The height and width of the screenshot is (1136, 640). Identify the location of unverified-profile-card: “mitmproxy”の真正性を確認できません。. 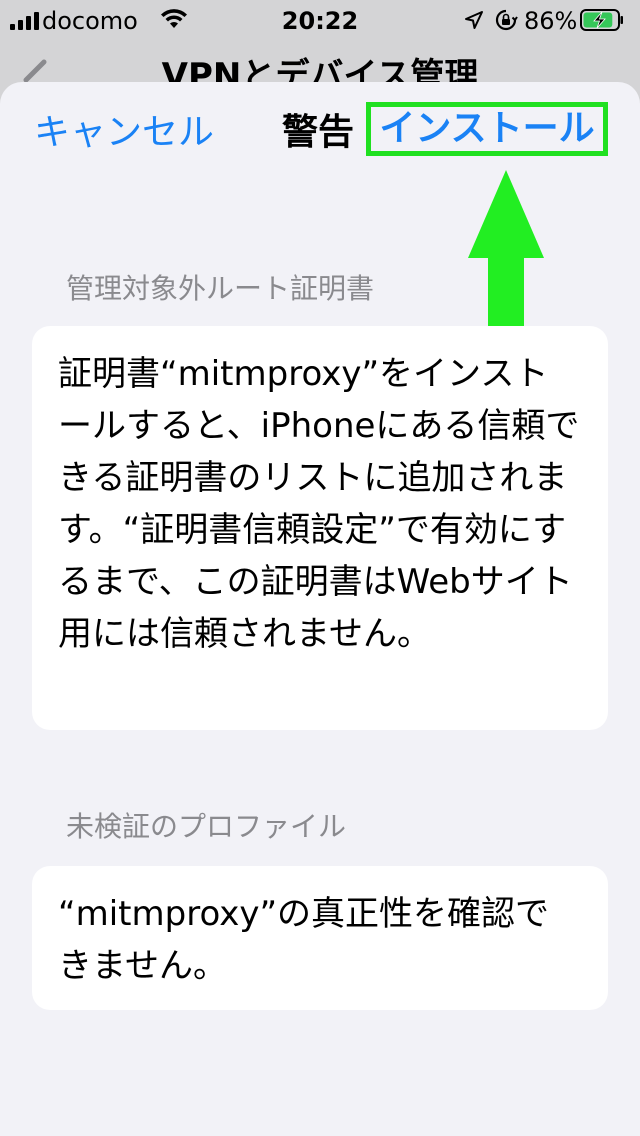
(320, 938).